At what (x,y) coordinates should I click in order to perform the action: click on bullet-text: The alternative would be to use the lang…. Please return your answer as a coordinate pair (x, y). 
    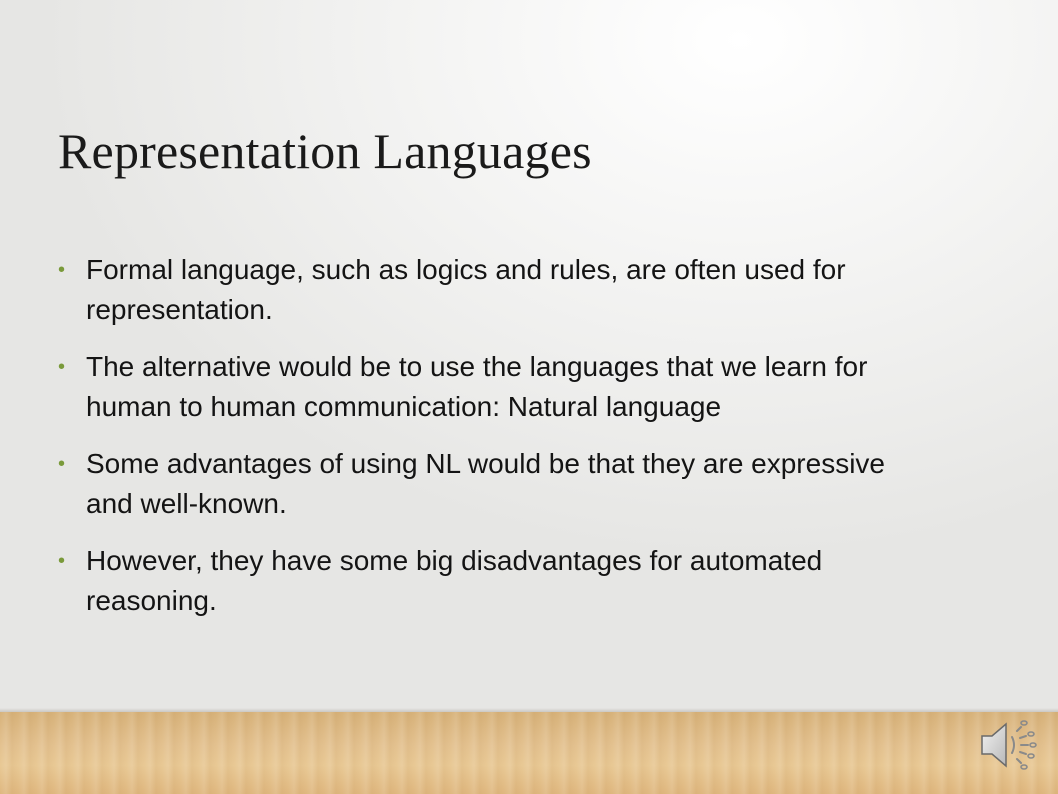
    Looking at the image, I should click on (477, 386).